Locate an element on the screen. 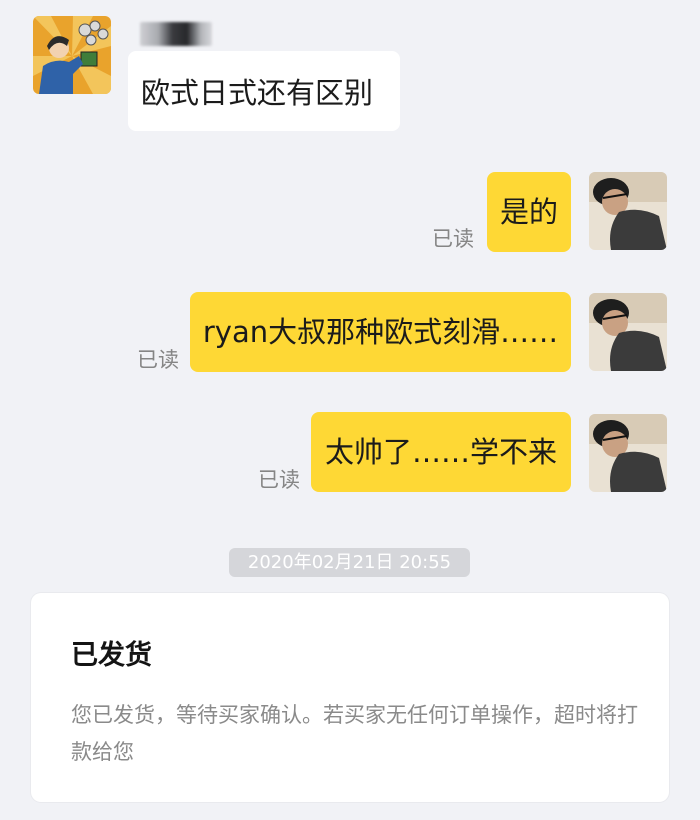  sender-avatar is located at coordinates (72, 55).